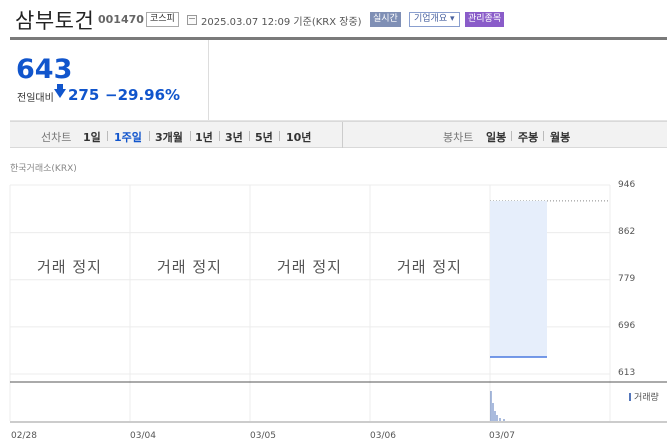  What do you see at coordinates (560, 137) in the screenshot?
I see `candle-monthly: 월봉` at bounding box center [560, 137].